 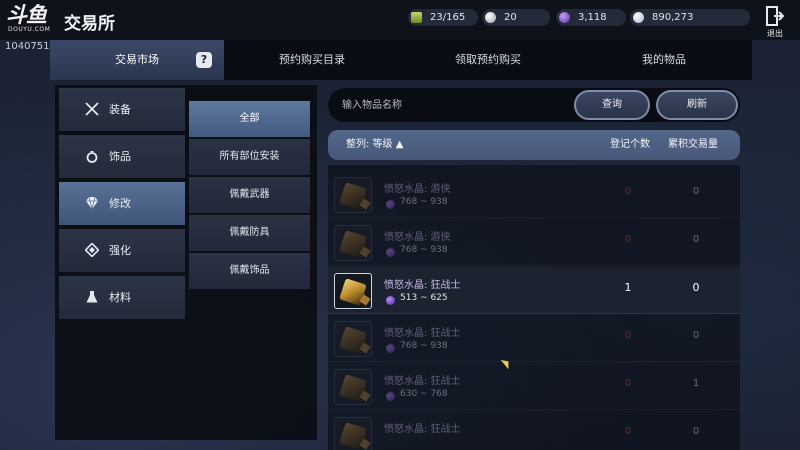 I want to click on exit-label: 退出, so click(x=775, y=33).